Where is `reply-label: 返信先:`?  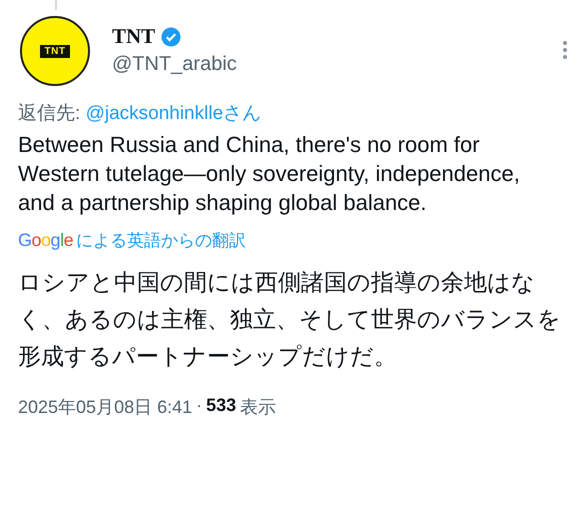
reply-label: 返信先: is located at coordinates (49, 113).